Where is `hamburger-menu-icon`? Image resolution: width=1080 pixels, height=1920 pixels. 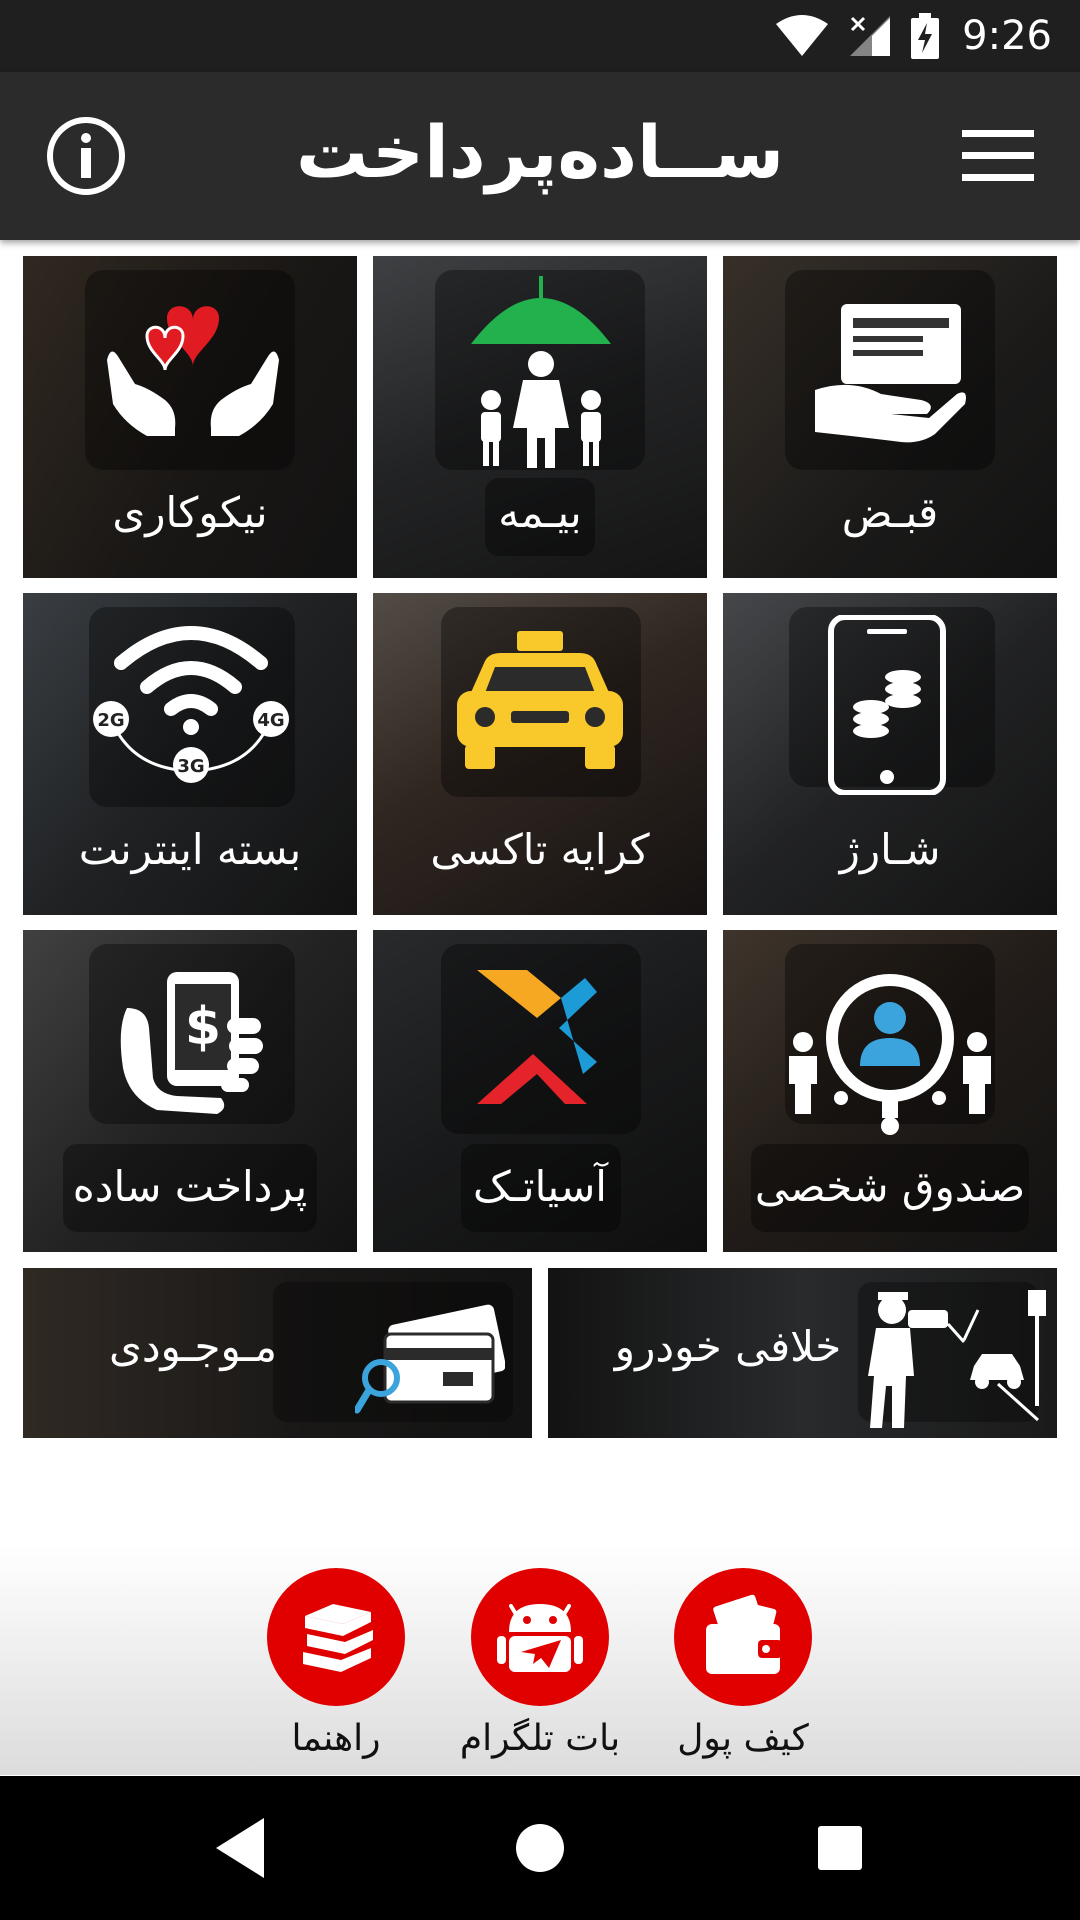 hamburger-menu-icon is located at coordinates (998, 155).